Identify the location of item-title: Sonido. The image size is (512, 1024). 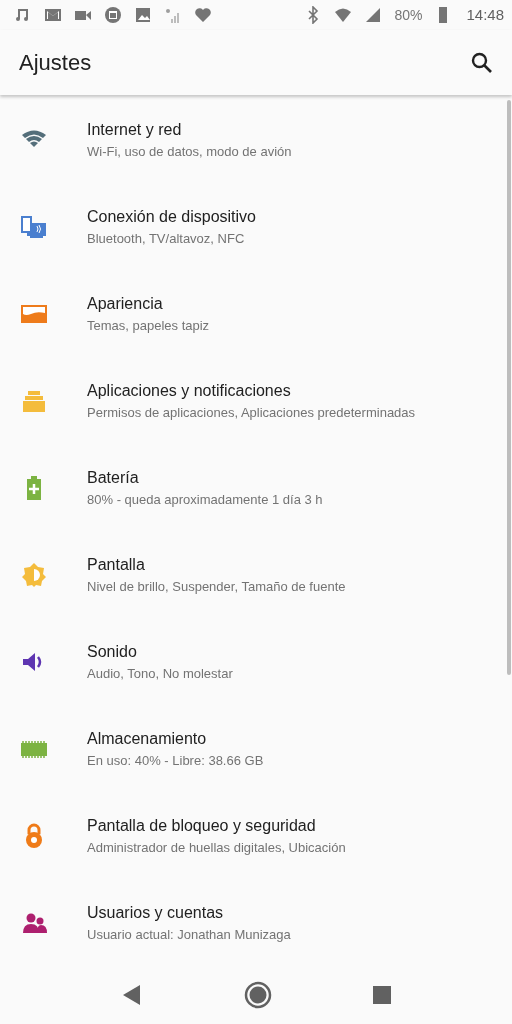
(112, 651).